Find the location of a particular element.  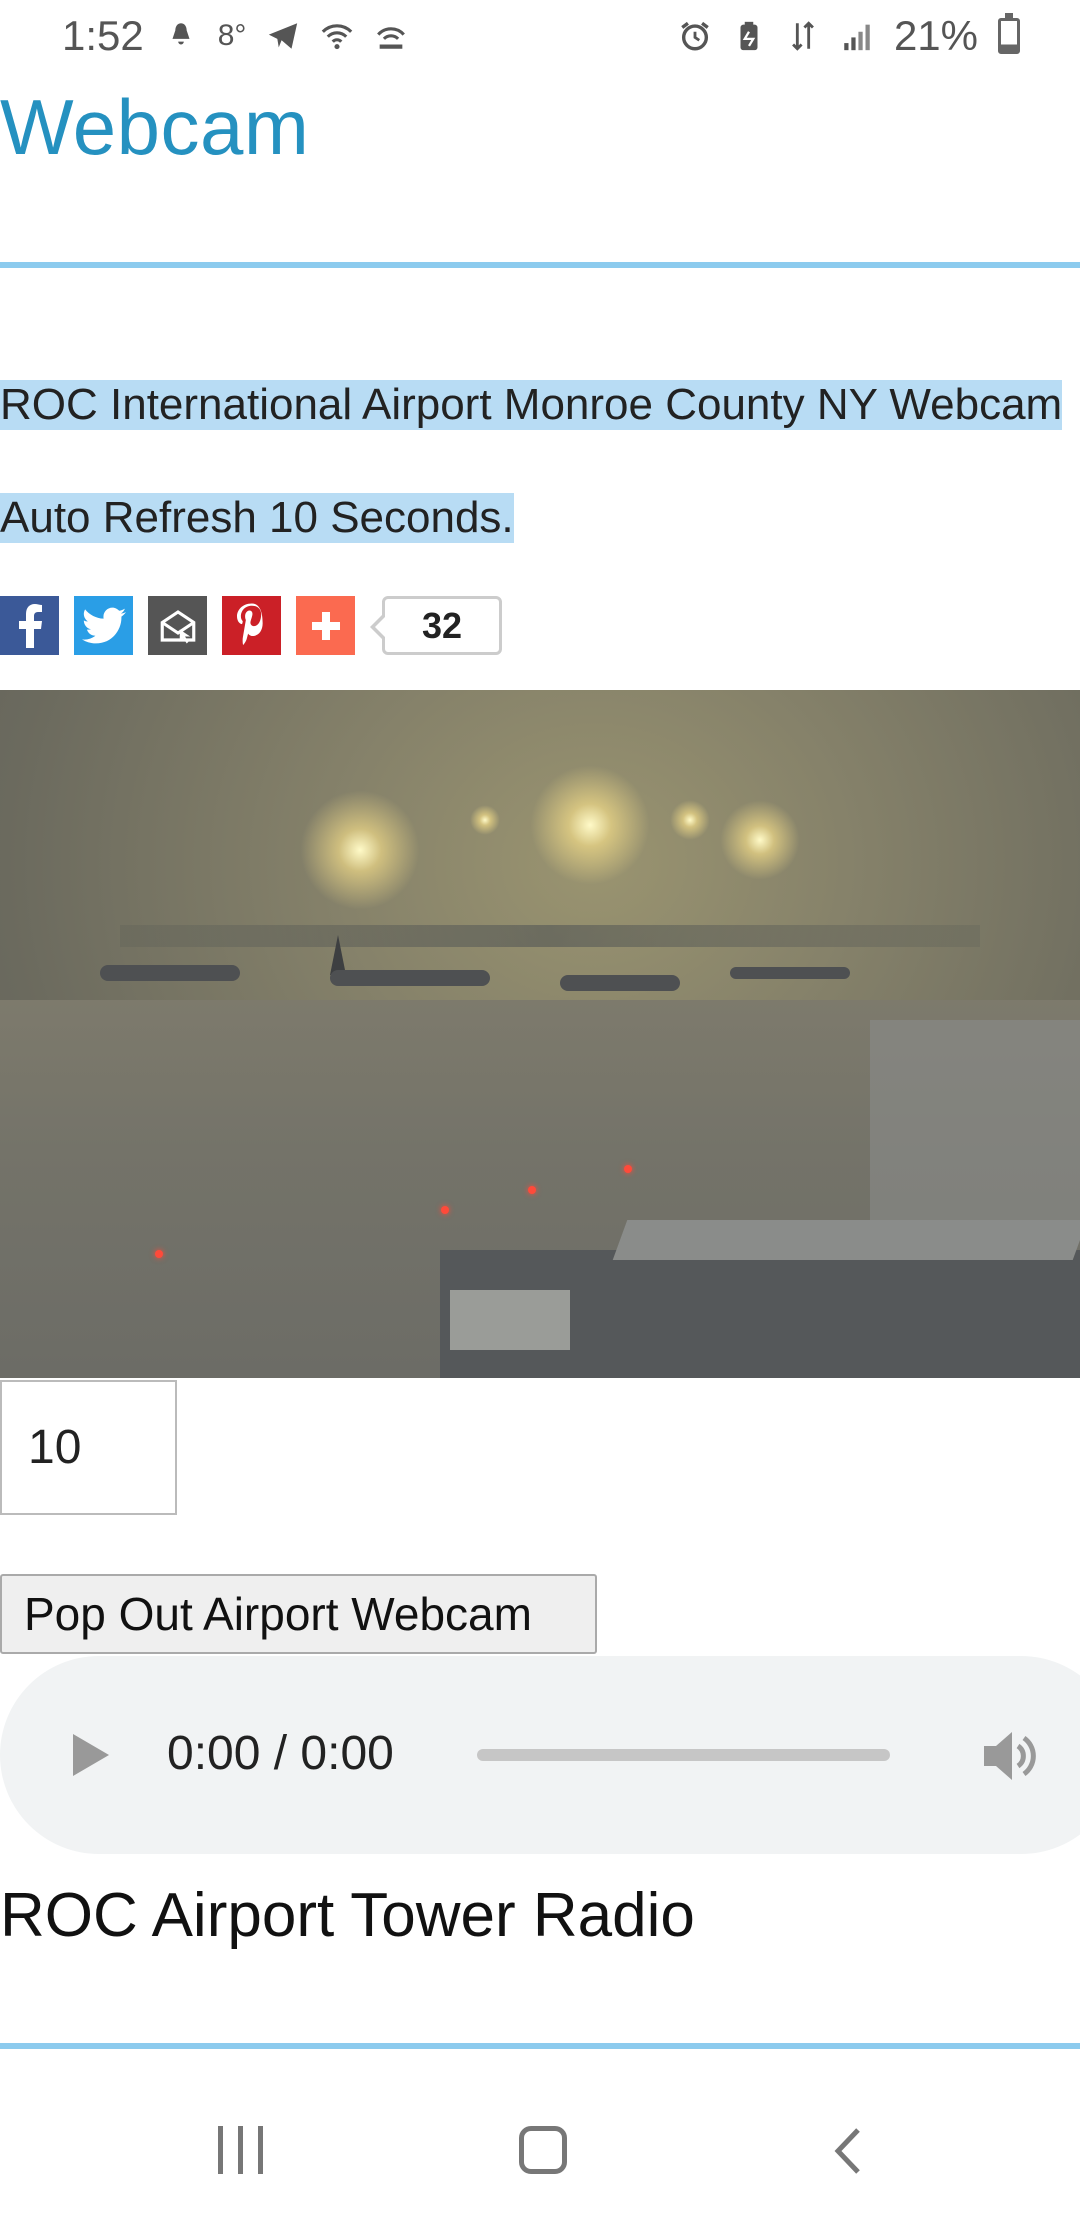

facebook-share-button is located at coordinates (29, 625).